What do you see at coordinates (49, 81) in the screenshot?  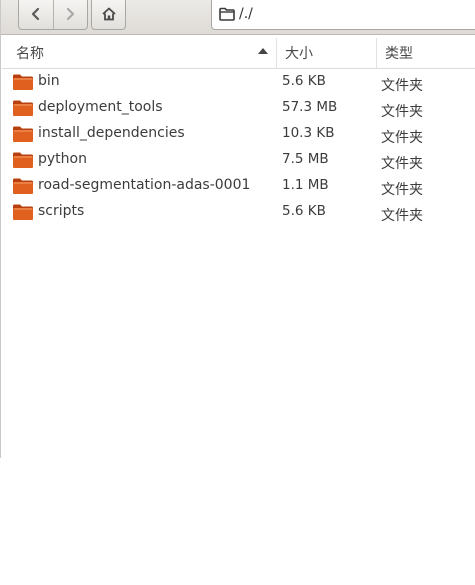 I see `file-name: bin` at bounding box center [49, 81].